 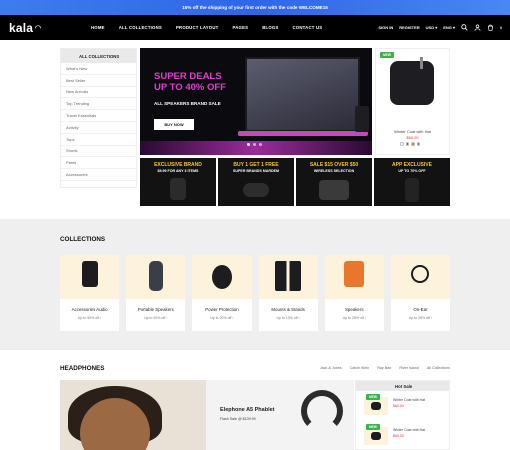 What do you see at coordinates (359, 368) in the screenshot?
I see `brand-tab-calvin-klein: Calvin Klein` at bounding box center [359, 368].